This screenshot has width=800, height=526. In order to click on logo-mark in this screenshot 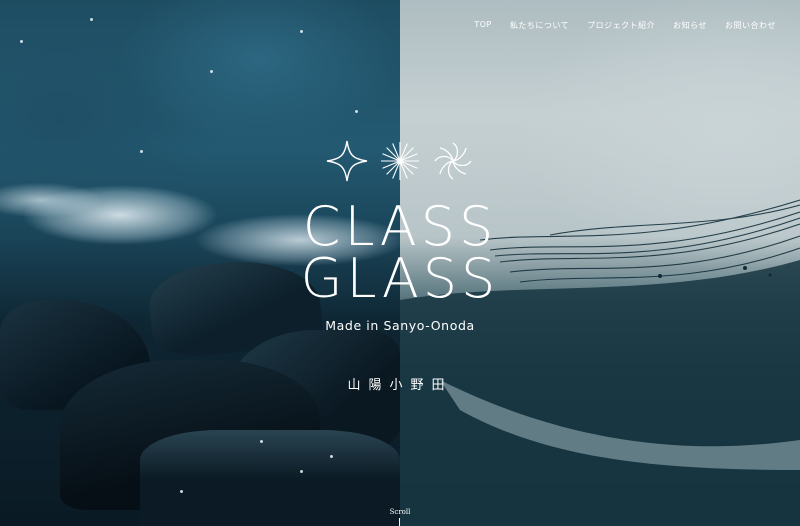, I will do `click(399, 161)`.